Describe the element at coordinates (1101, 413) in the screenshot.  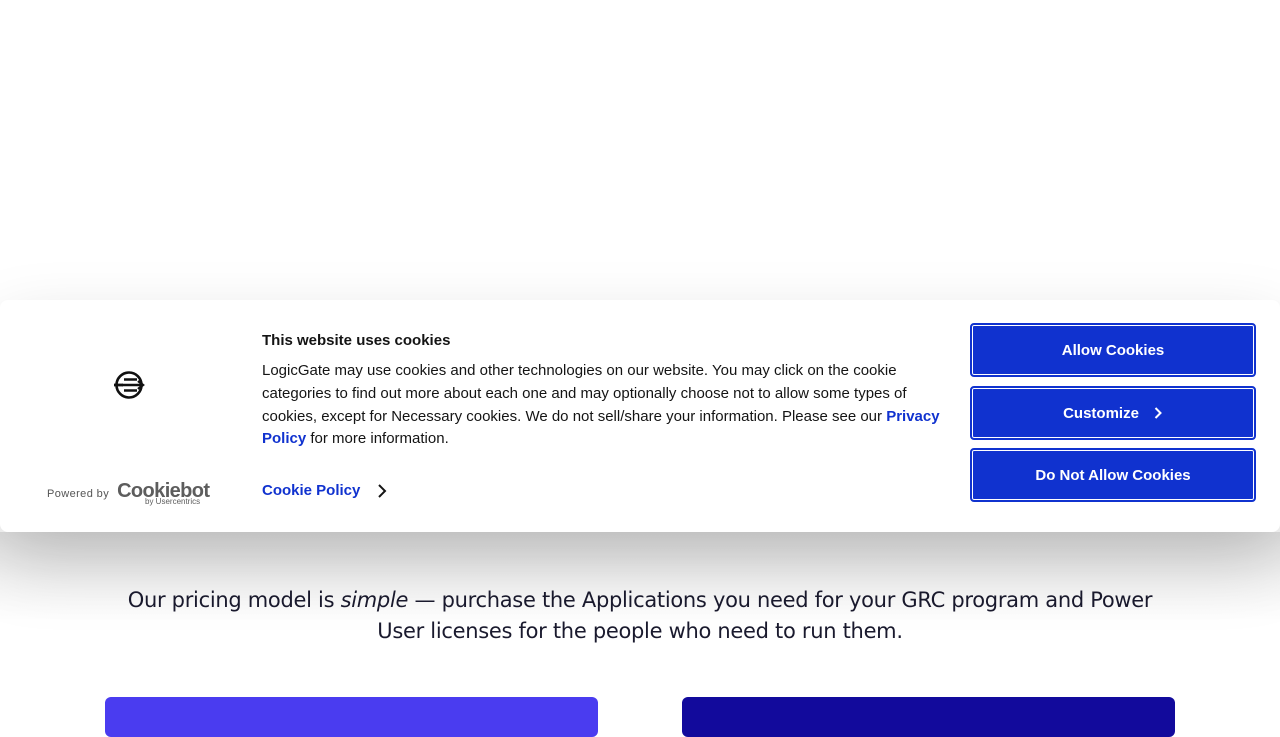
I see `customize-label: Customize` at that location.